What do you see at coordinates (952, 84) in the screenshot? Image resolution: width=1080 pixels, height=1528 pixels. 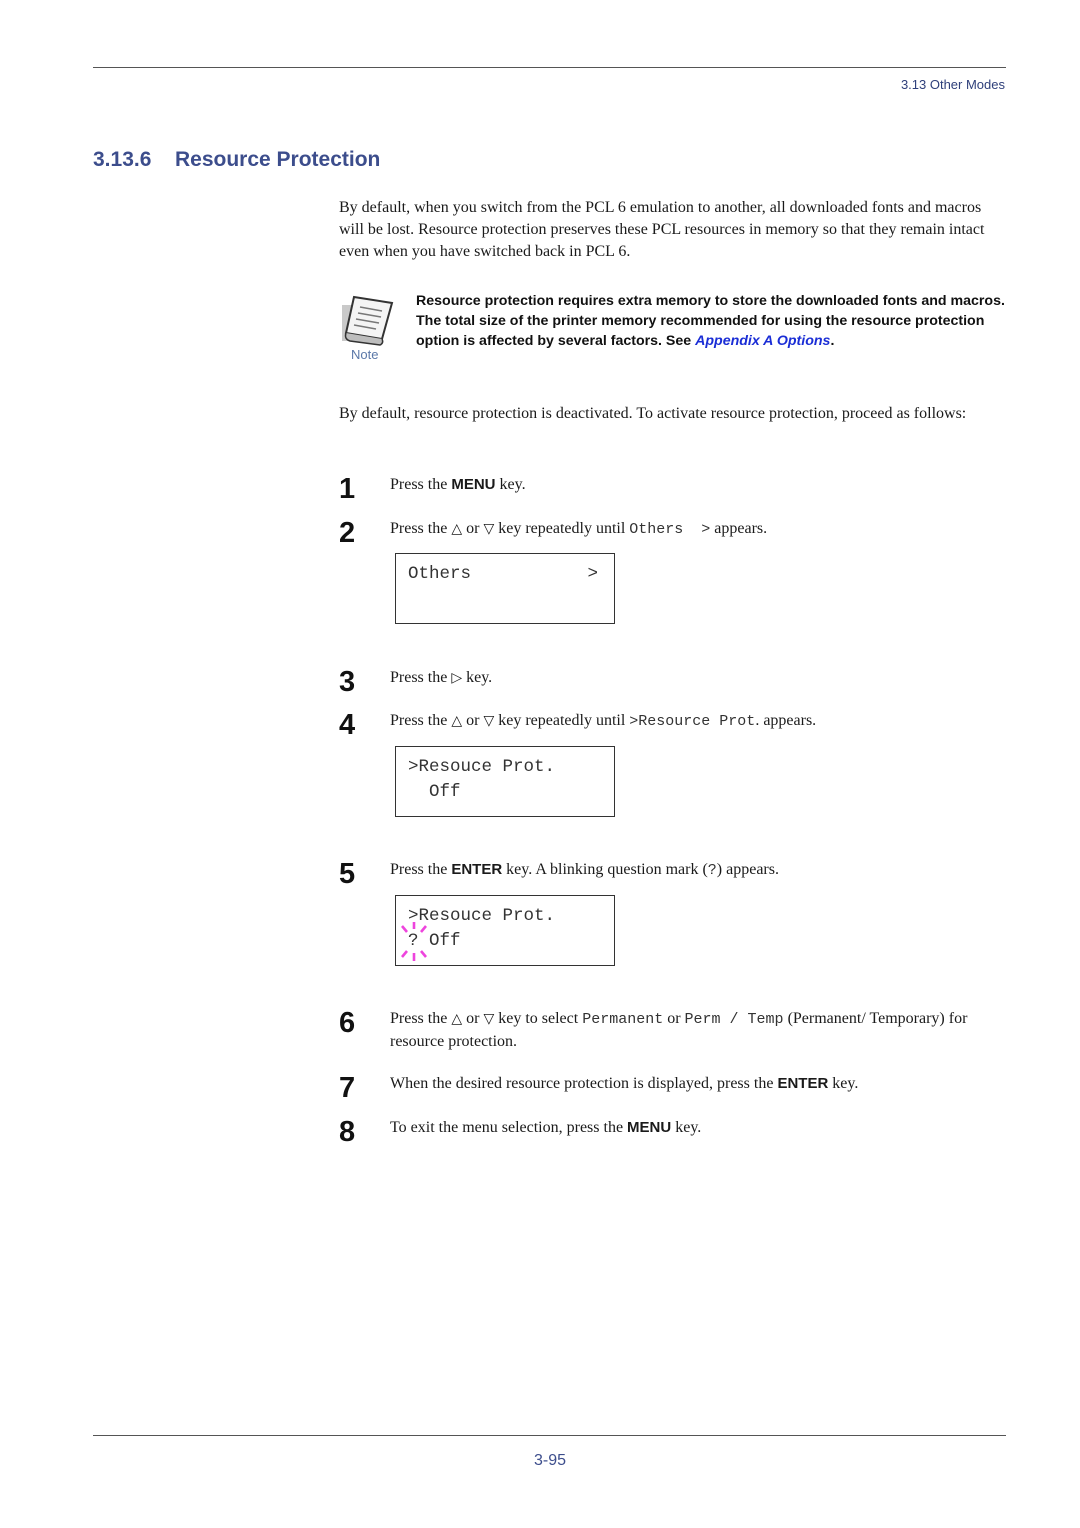 I see `running-head: 3.13 Other Modes` at bounding box center [952, 84].